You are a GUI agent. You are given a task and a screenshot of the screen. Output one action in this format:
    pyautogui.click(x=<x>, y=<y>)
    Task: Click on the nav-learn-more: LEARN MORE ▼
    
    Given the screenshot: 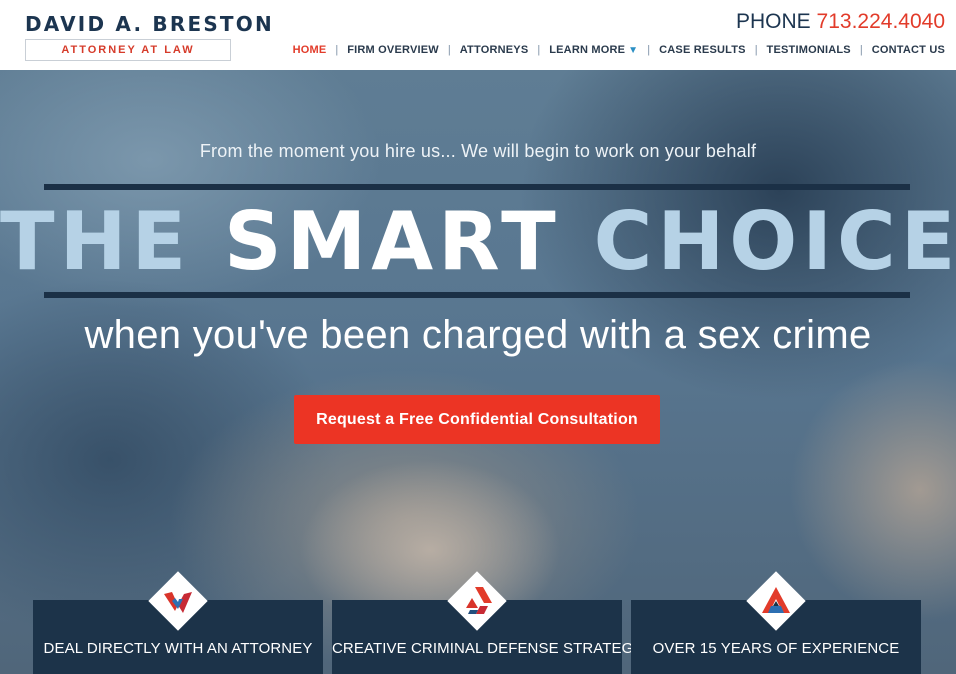 What is the action you would take?
    pyautogui.click(x=593, y=50)
    